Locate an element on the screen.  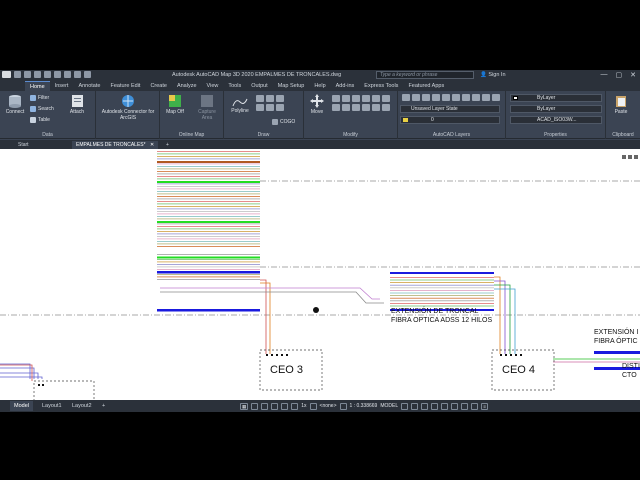
rectangle-icon is located at coordinates (260, 107).